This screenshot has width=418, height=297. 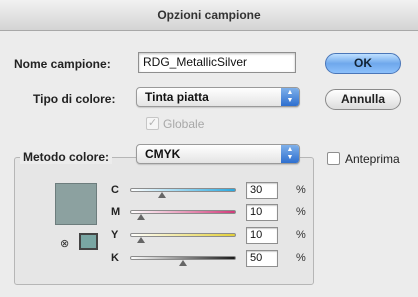 What do you see at coordinates (62, 64) in the screenshot?
I see `swatch-name-label: Nome campione:` at bounding box center [62, 64].